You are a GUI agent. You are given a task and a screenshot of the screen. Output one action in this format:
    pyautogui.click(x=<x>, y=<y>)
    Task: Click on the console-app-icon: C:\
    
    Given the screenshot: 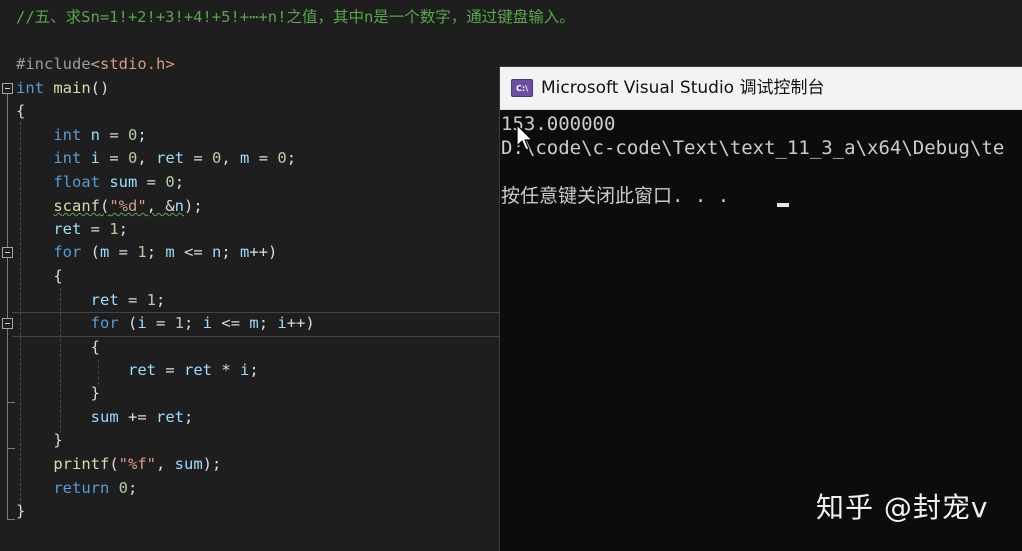 What is the action you would take?
    pyautogui.click(x=522, y=88)
    